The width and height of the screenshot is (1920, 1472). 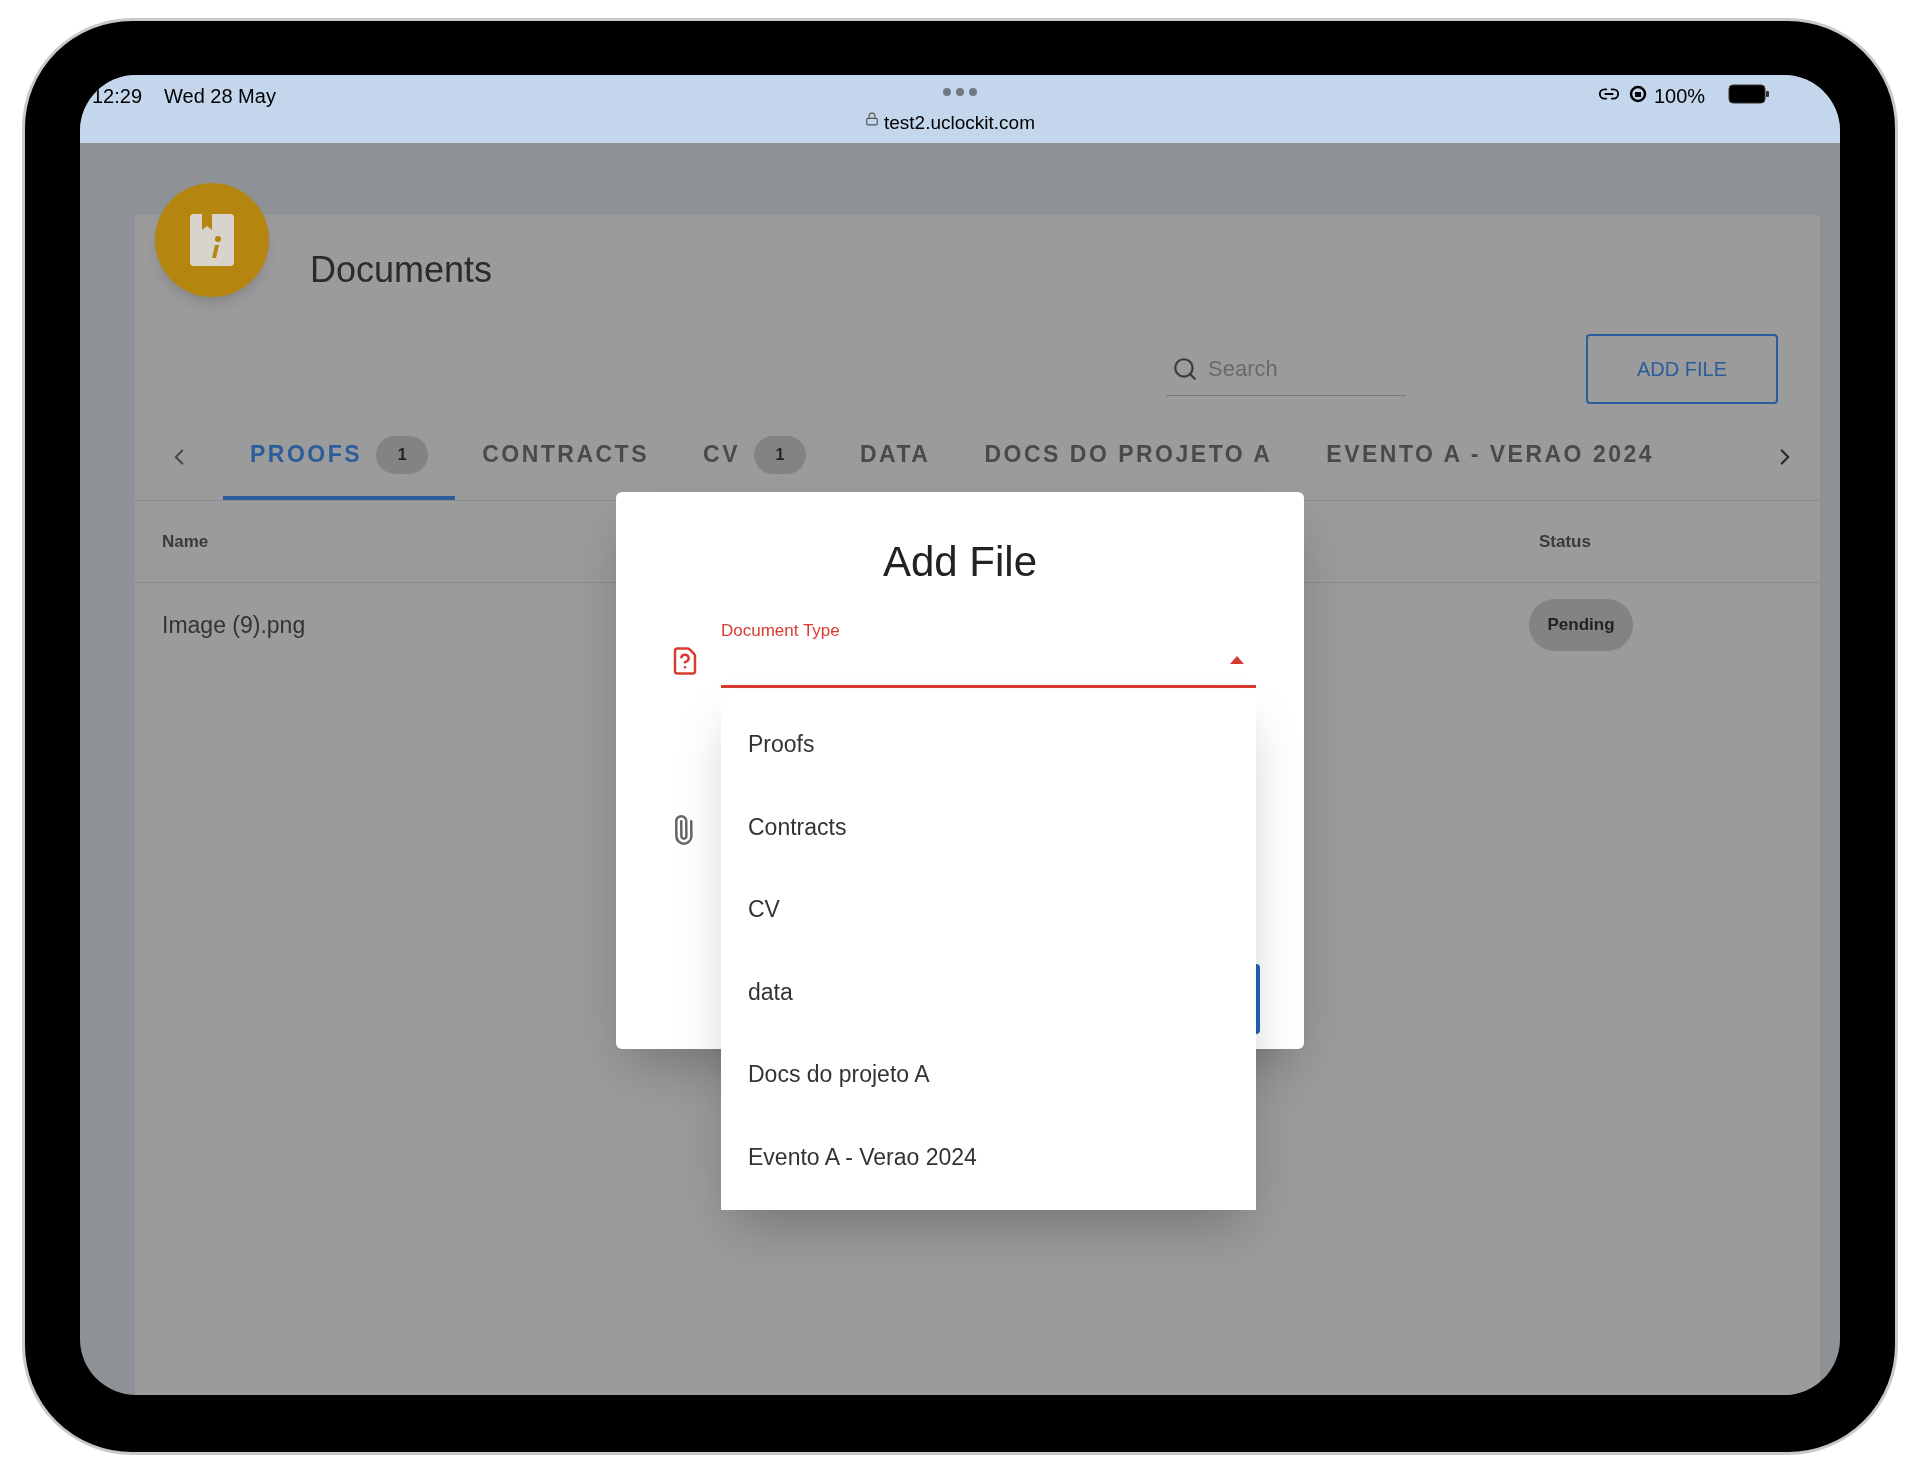 What do you see at coordinates (185, 541) in the screenshot?
I see `column-header: Name` at bounding box center [185, 541].